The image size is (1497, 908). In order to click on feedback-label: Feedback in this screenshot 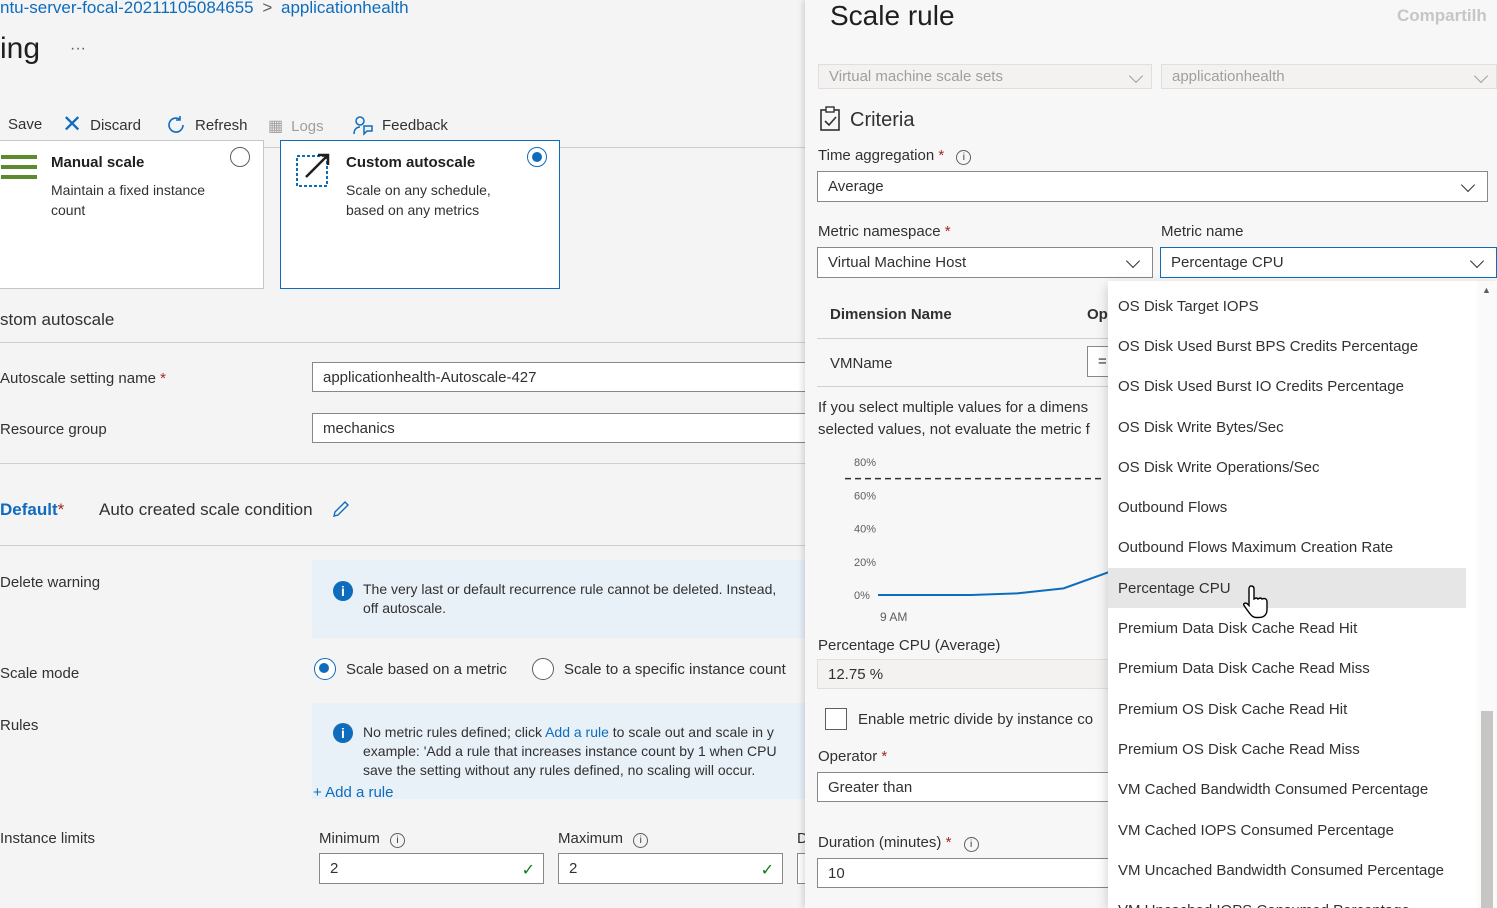, I will do `click(415, 125)`.